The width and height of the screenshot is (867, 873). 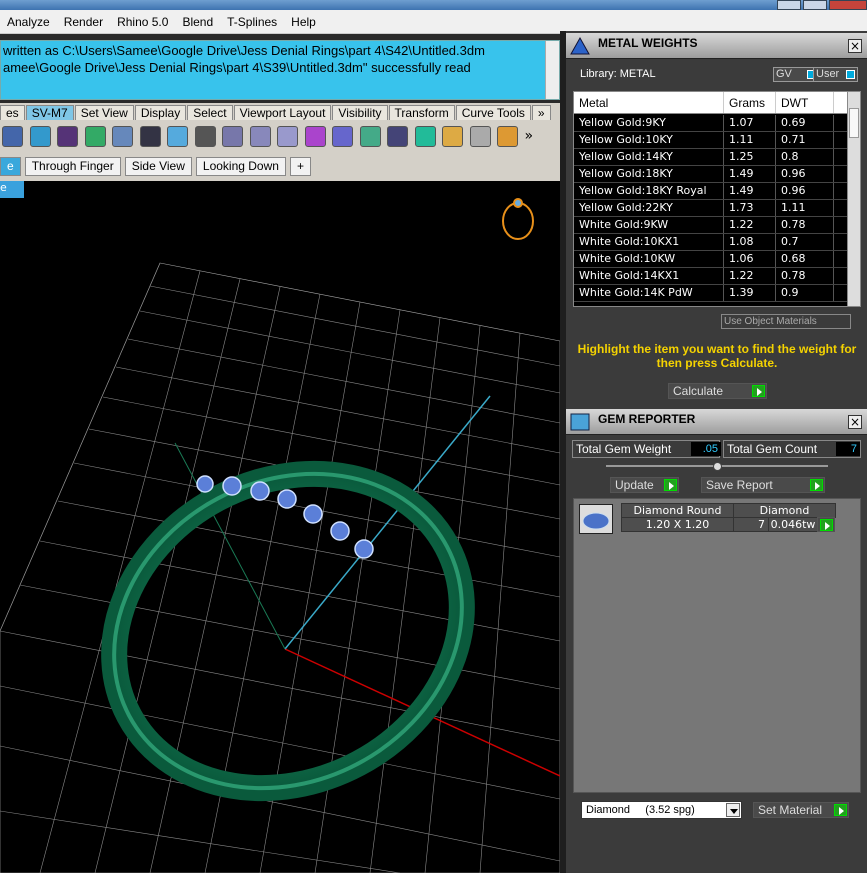 What do you see at coordinates (580, 422) in the screenshot?
I see `gem-reporter-logo-icon` at bounding box center [580, 422].